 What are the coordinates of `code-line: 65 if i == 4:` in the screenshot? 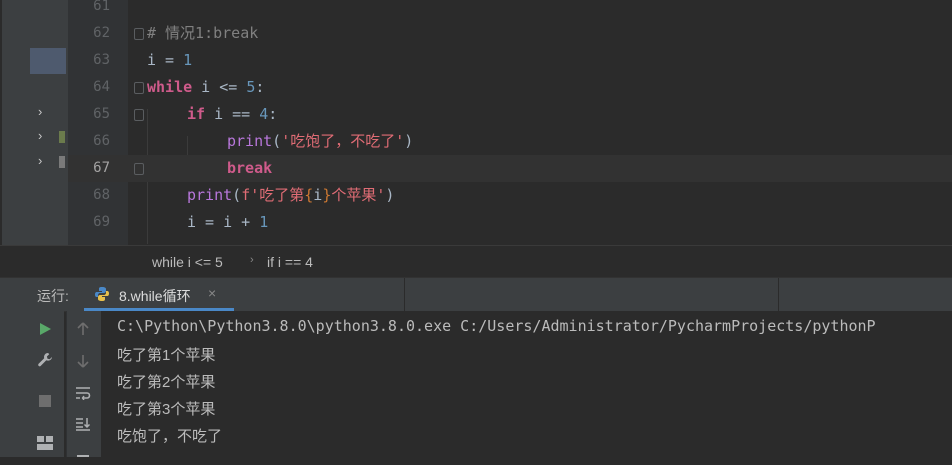 It's located at (510, 114).